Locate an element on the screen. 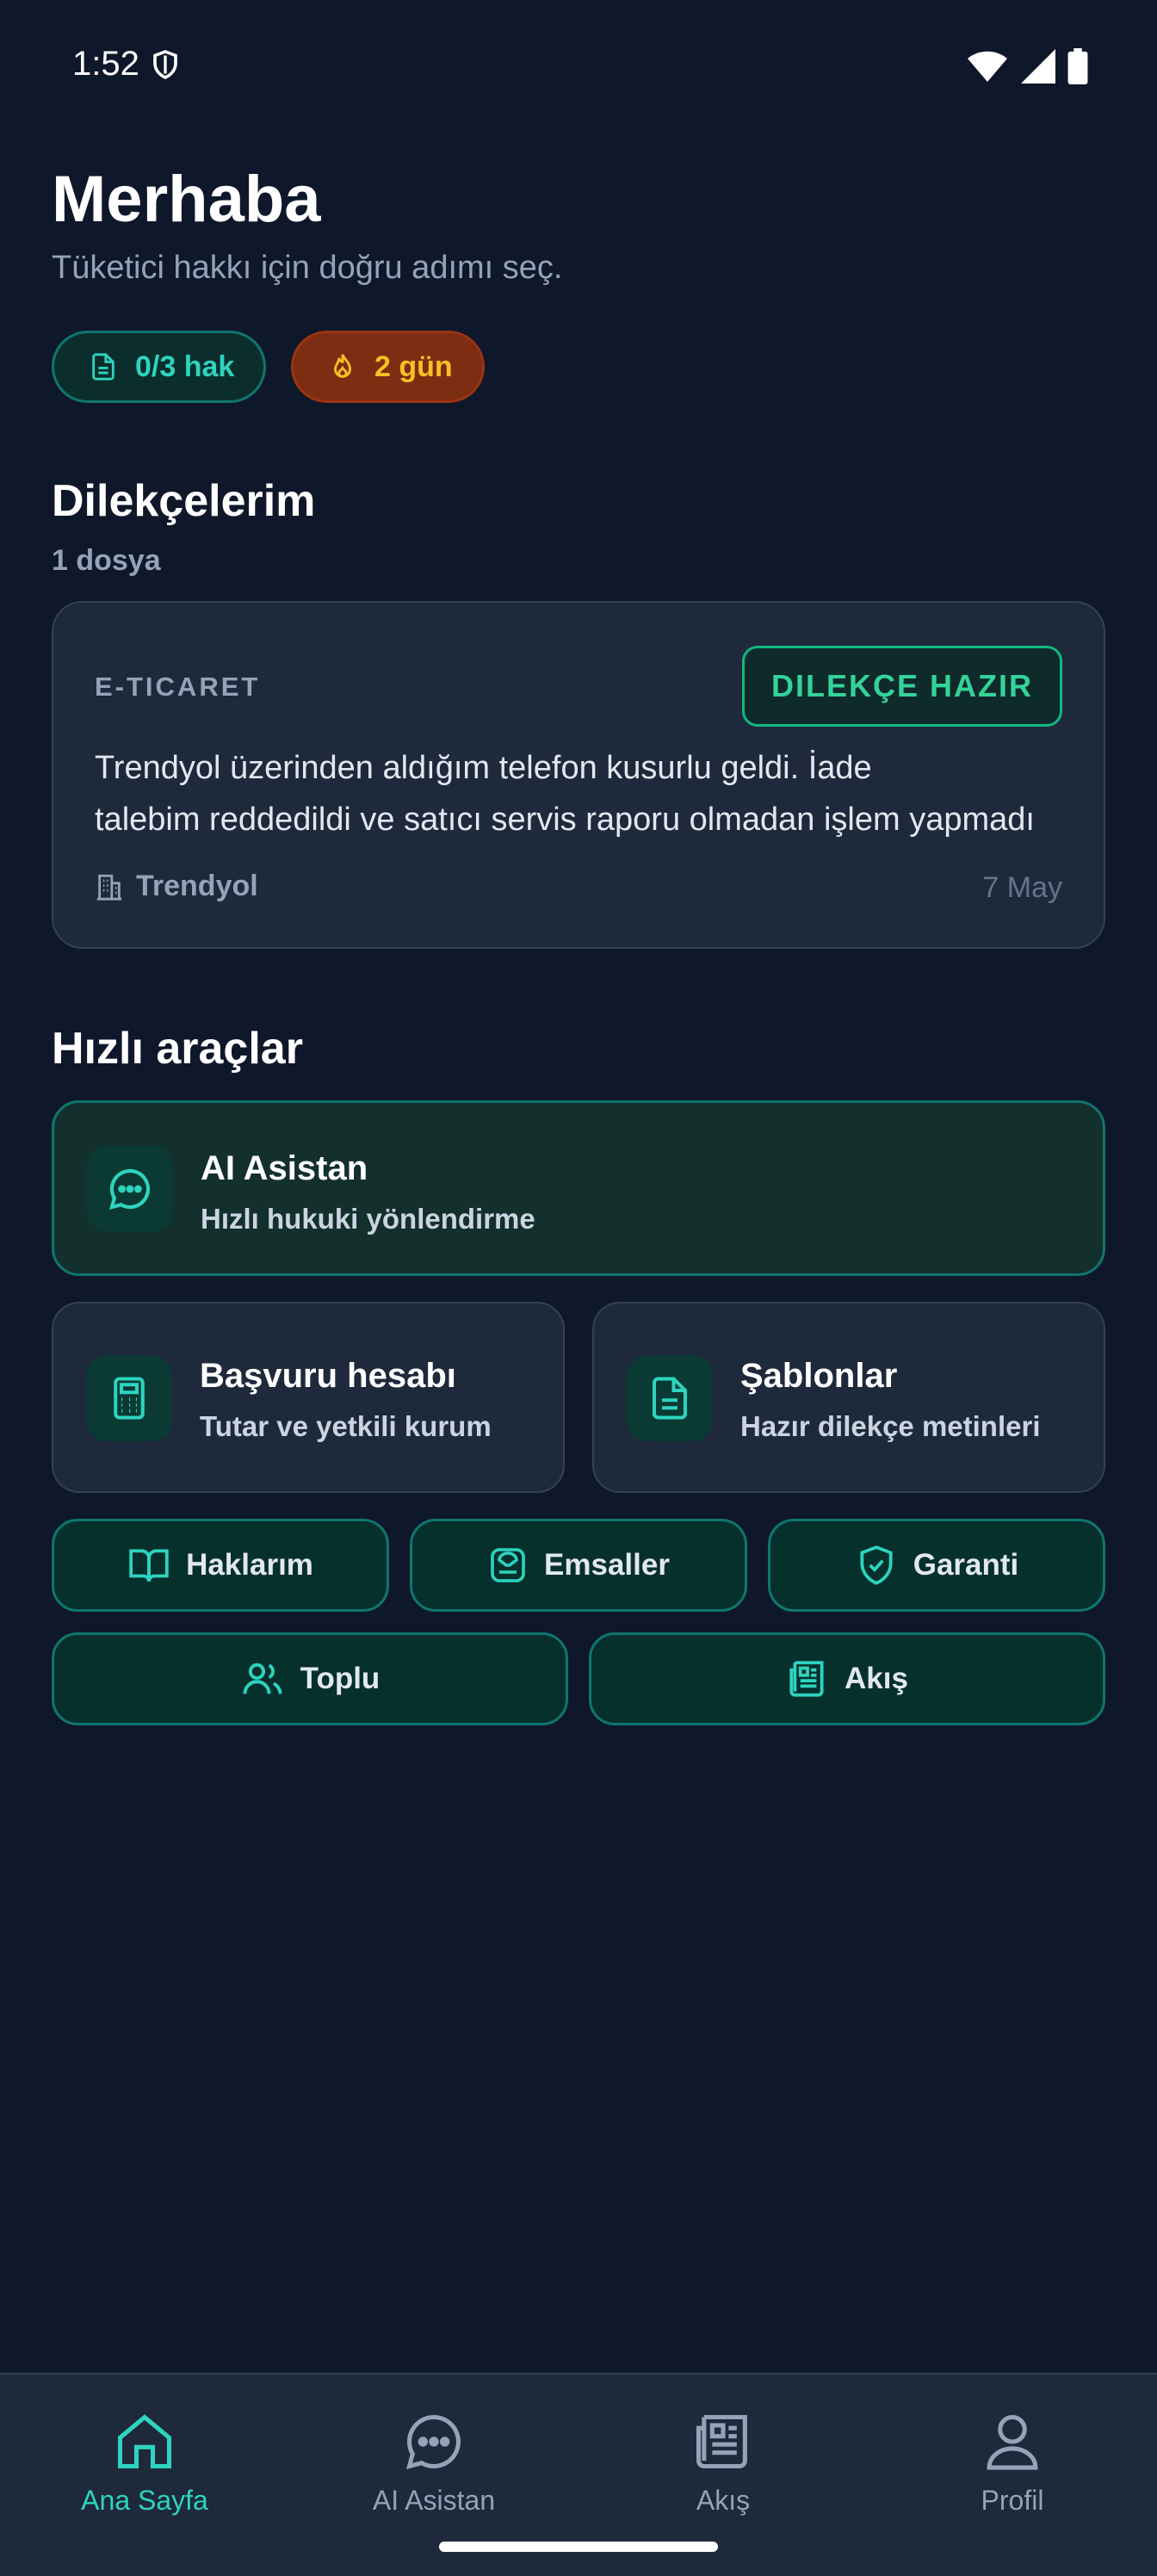 This screenshot has height=2576, width=1157. petitions-section-title: Dilekçelerim is located at coordinates (184, 501).